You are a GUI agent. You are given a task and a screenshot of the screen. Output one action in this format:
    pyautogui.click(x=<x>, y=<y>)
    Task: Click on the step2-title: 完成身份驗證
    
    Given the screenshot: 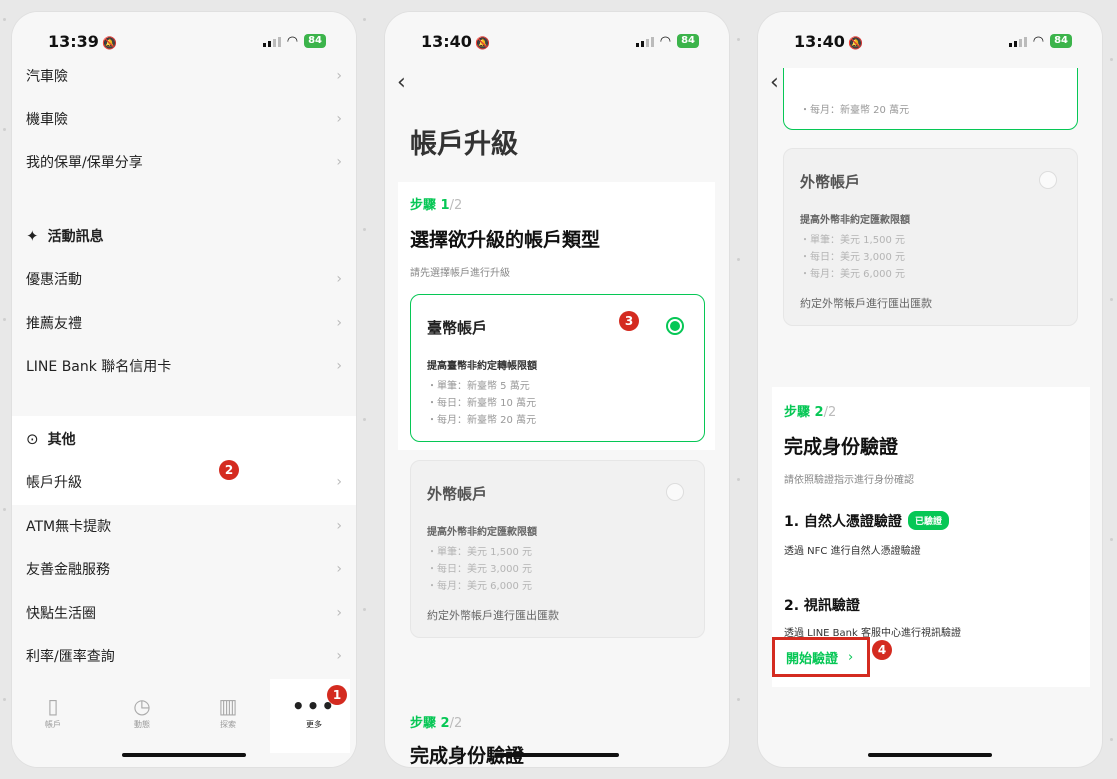 What is the action you would take?
    pyautogui.click(x=841, y=447)
    